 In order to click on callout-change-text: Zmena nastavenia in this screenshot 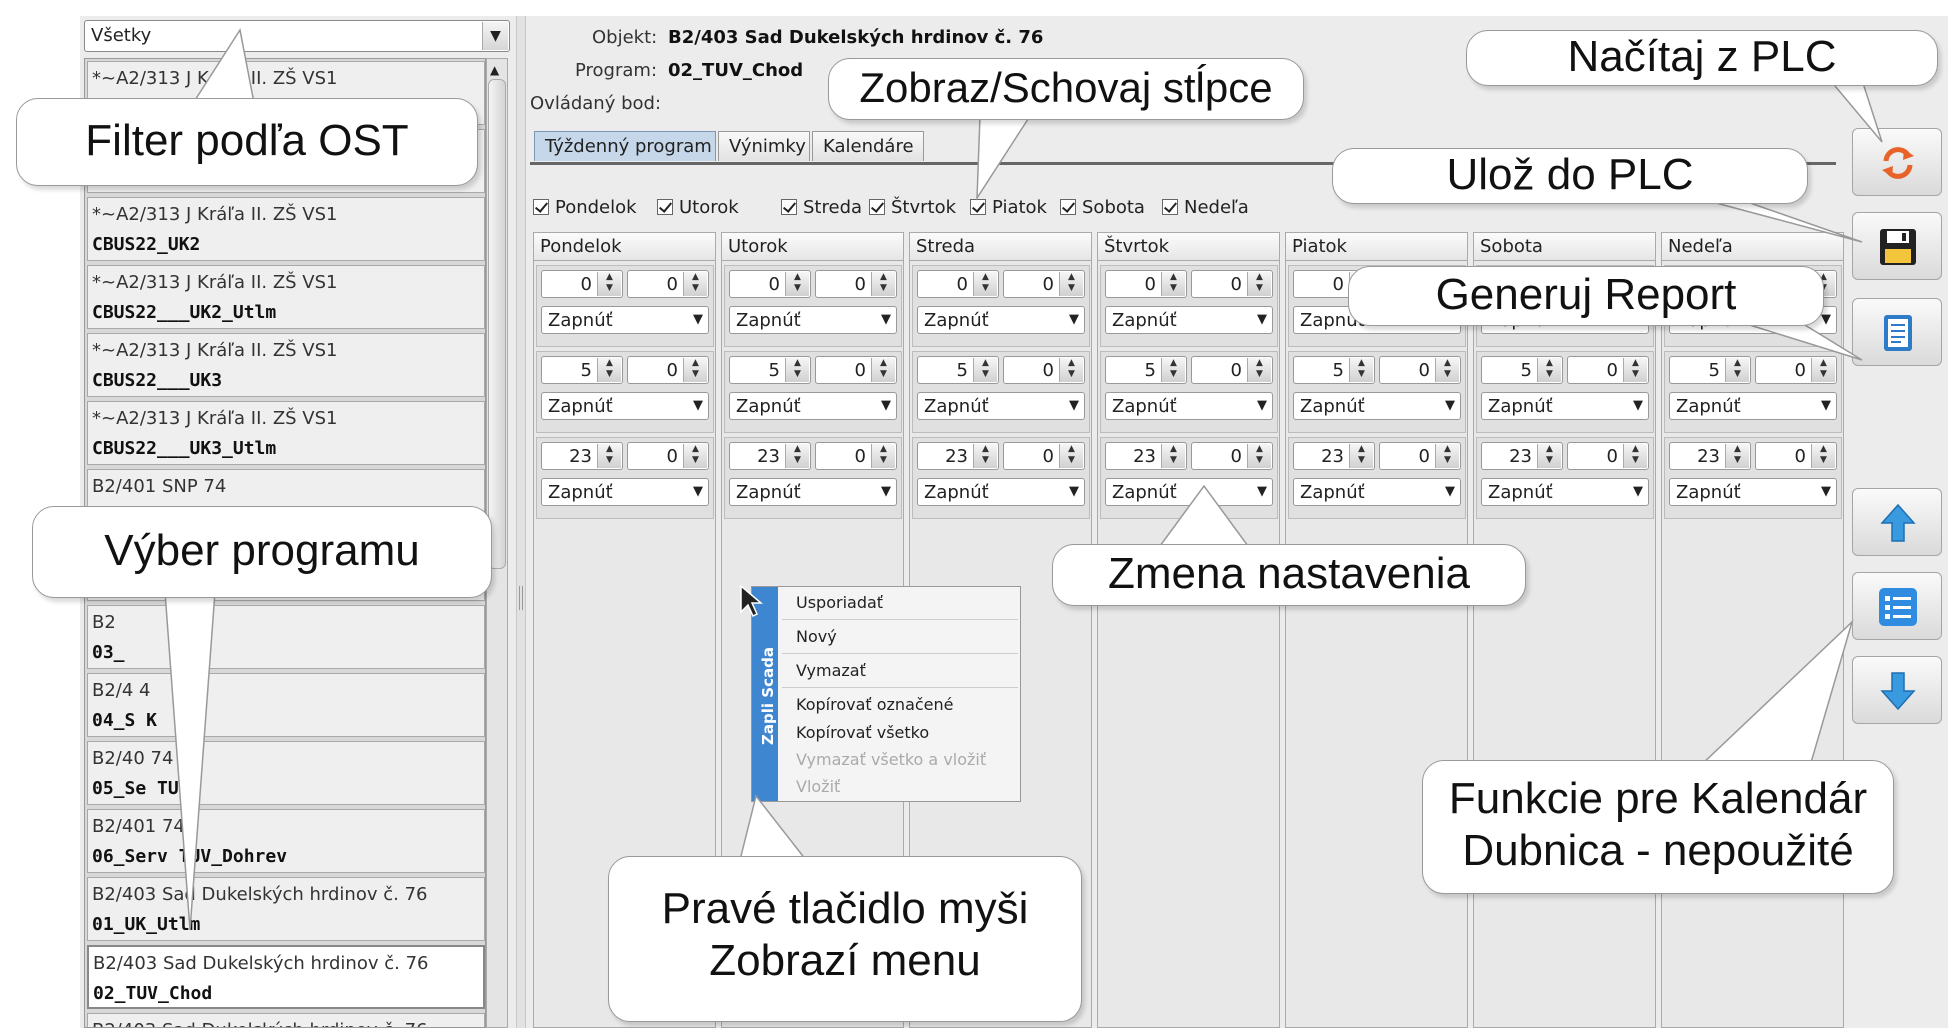, I will do `click(1289, 573)`.